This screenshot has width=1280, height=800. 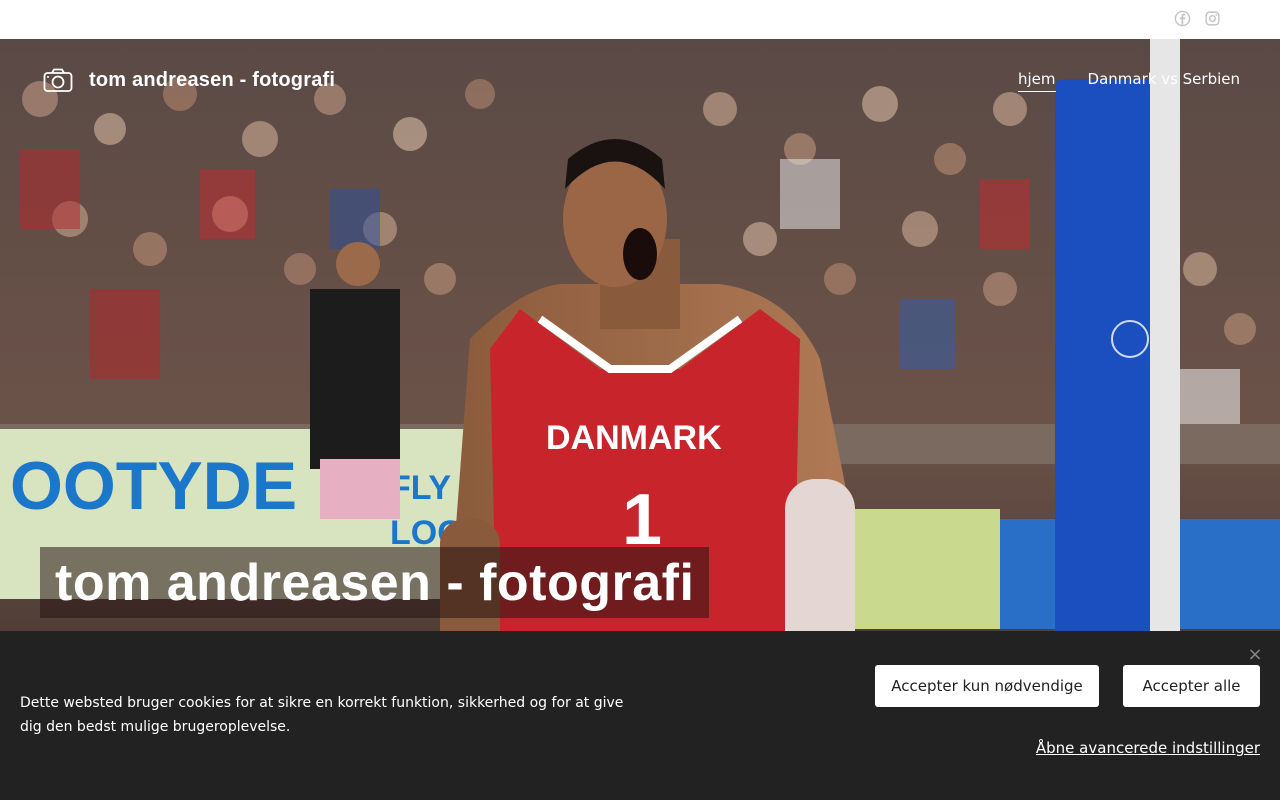 I want to click on brand-name: tom andreasen - fotografi, so click(x=212, y=80).